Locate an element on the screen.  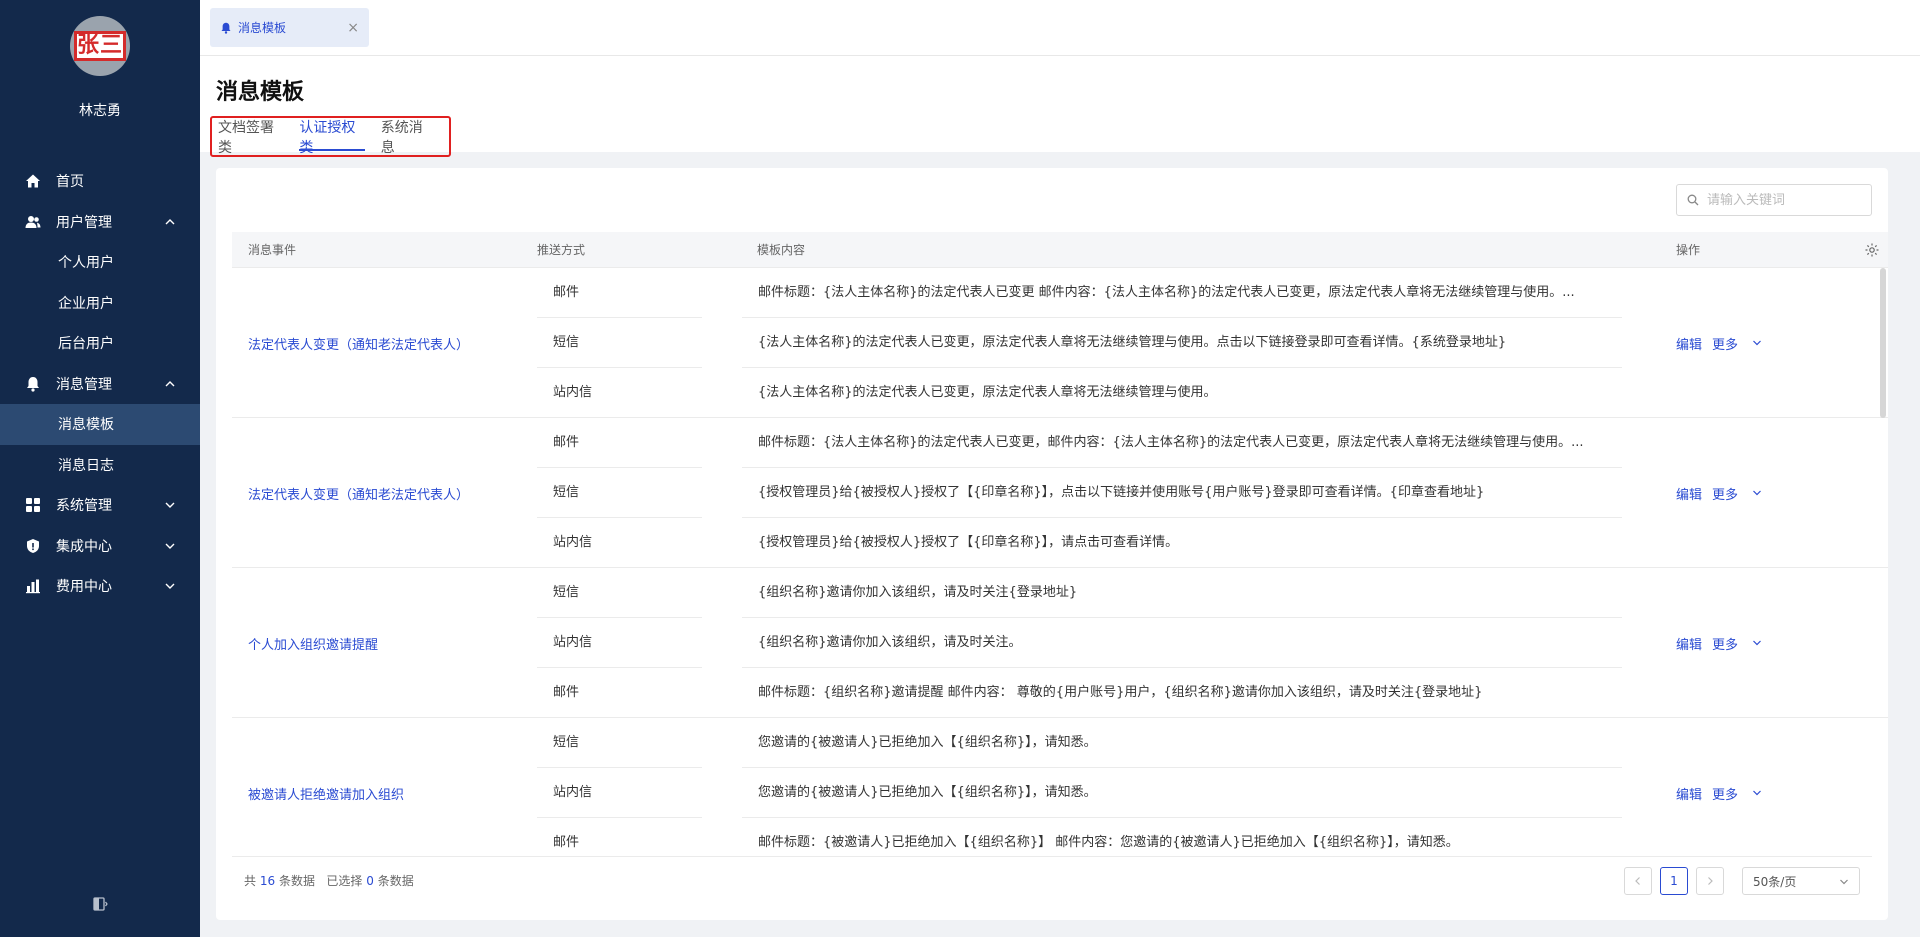
page-size-select: 50条/页 is located at coordinates (1801, 881).